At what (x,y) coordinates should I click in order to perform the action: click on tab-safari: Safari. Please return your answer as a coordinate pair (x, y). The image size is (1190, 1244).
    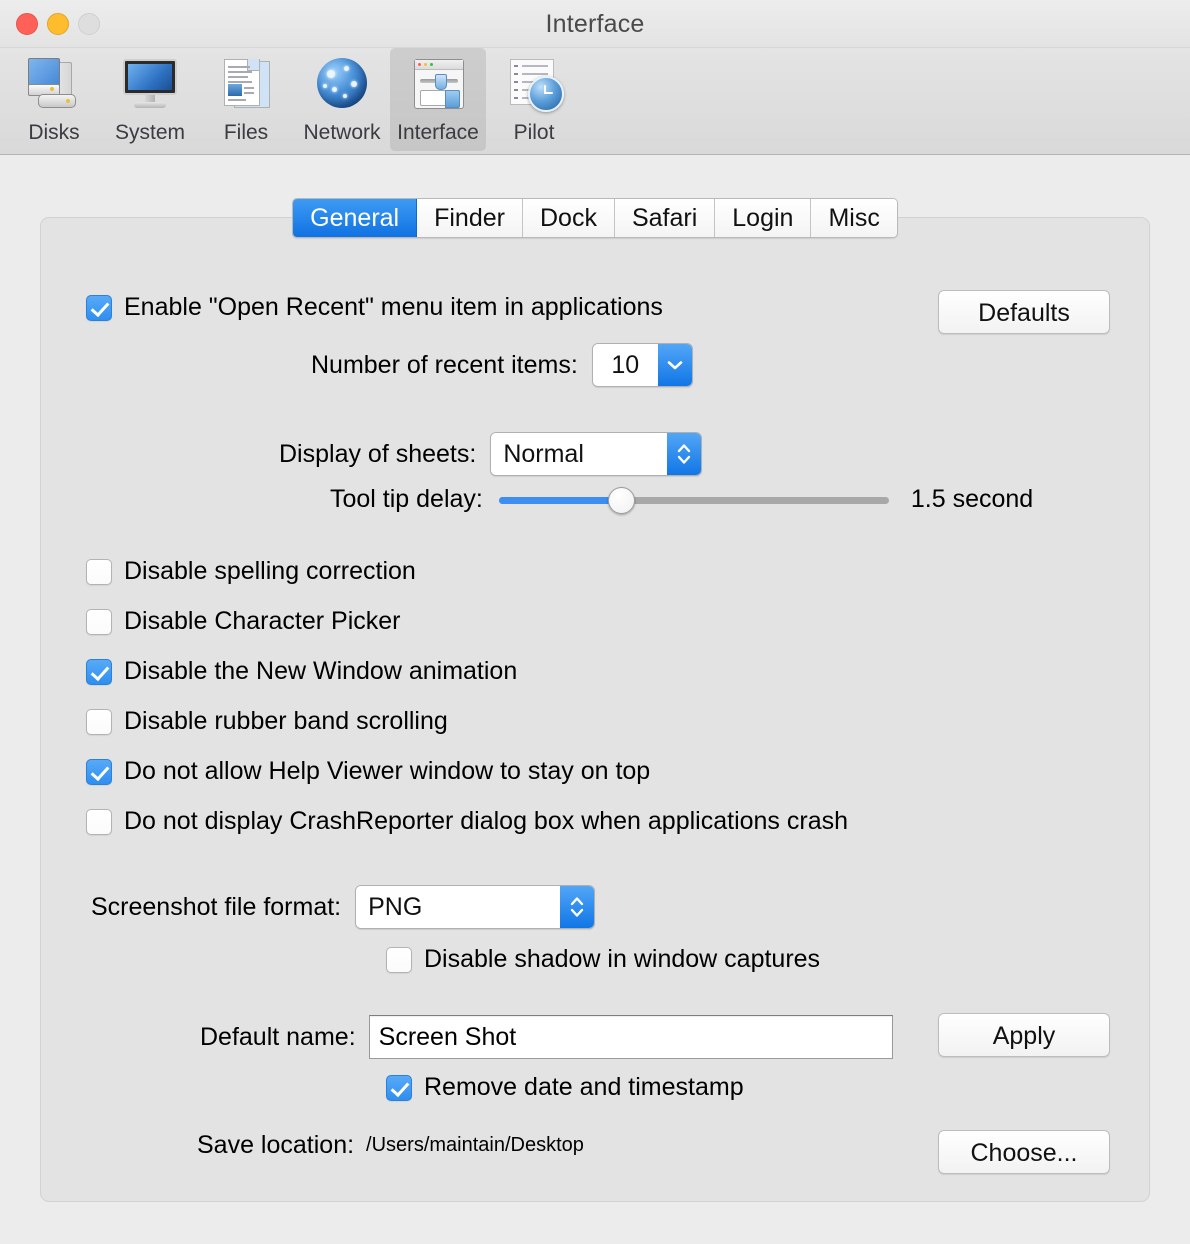
    Looking at the image, I should click on (665, 218).